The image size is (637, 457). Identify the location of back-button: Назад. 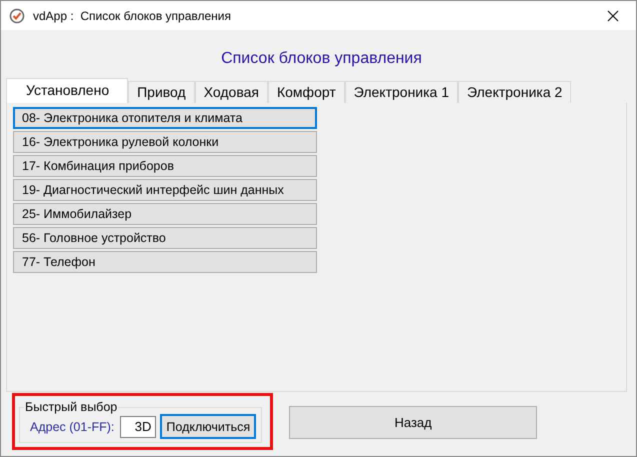
(413, 422).